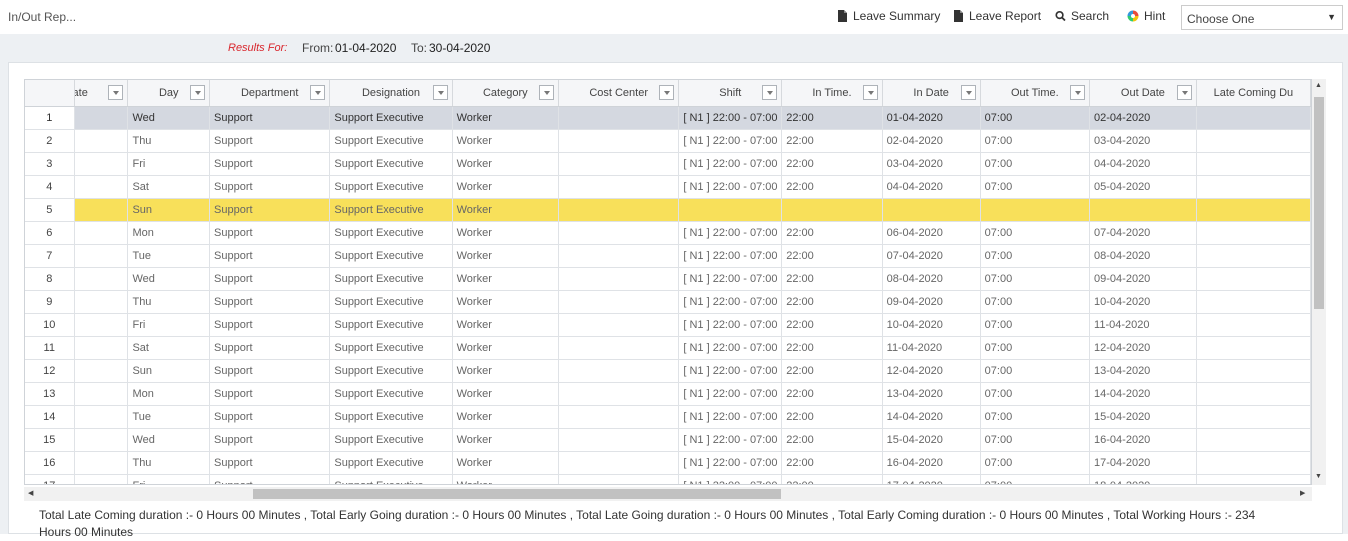 This screenshot has width=1348, height=541. What do you see at coordinates (1253, 93) in the screenshot?
I see `column-header-late-coming-du: Late Coming Du` at bounding box center [1253, 93].